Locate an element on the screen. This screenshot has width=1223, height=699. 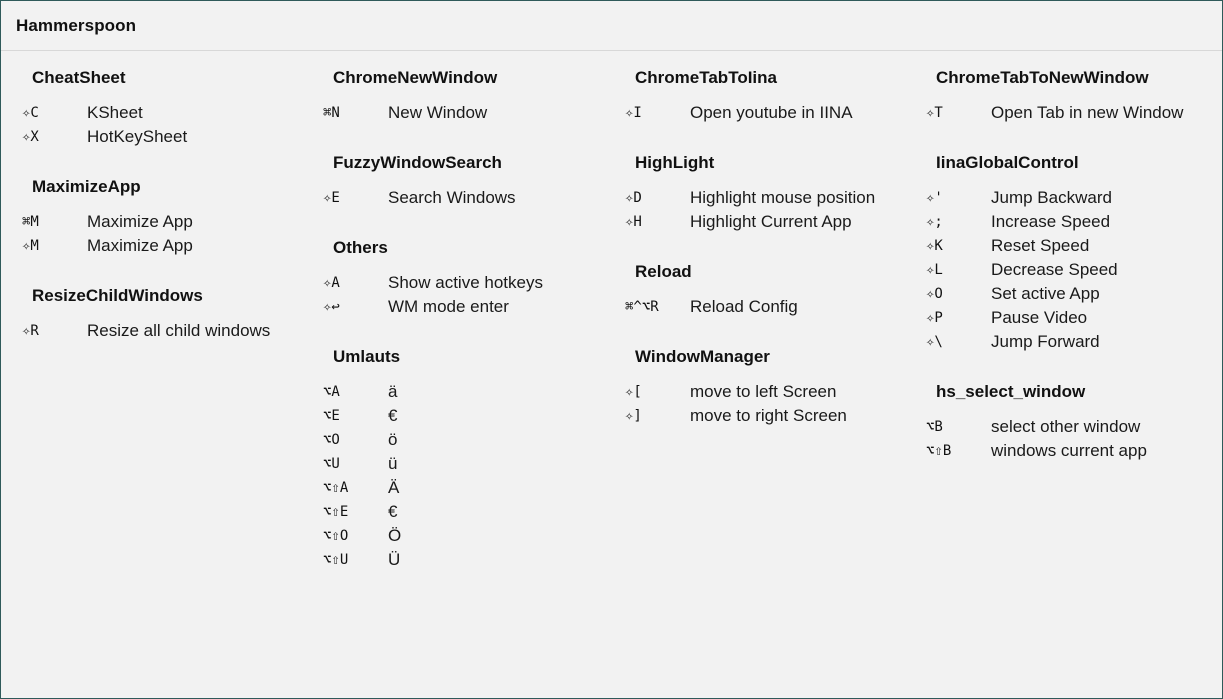
hotkey-row: ✧[move to left Screen is located at coordinates (772, 392).